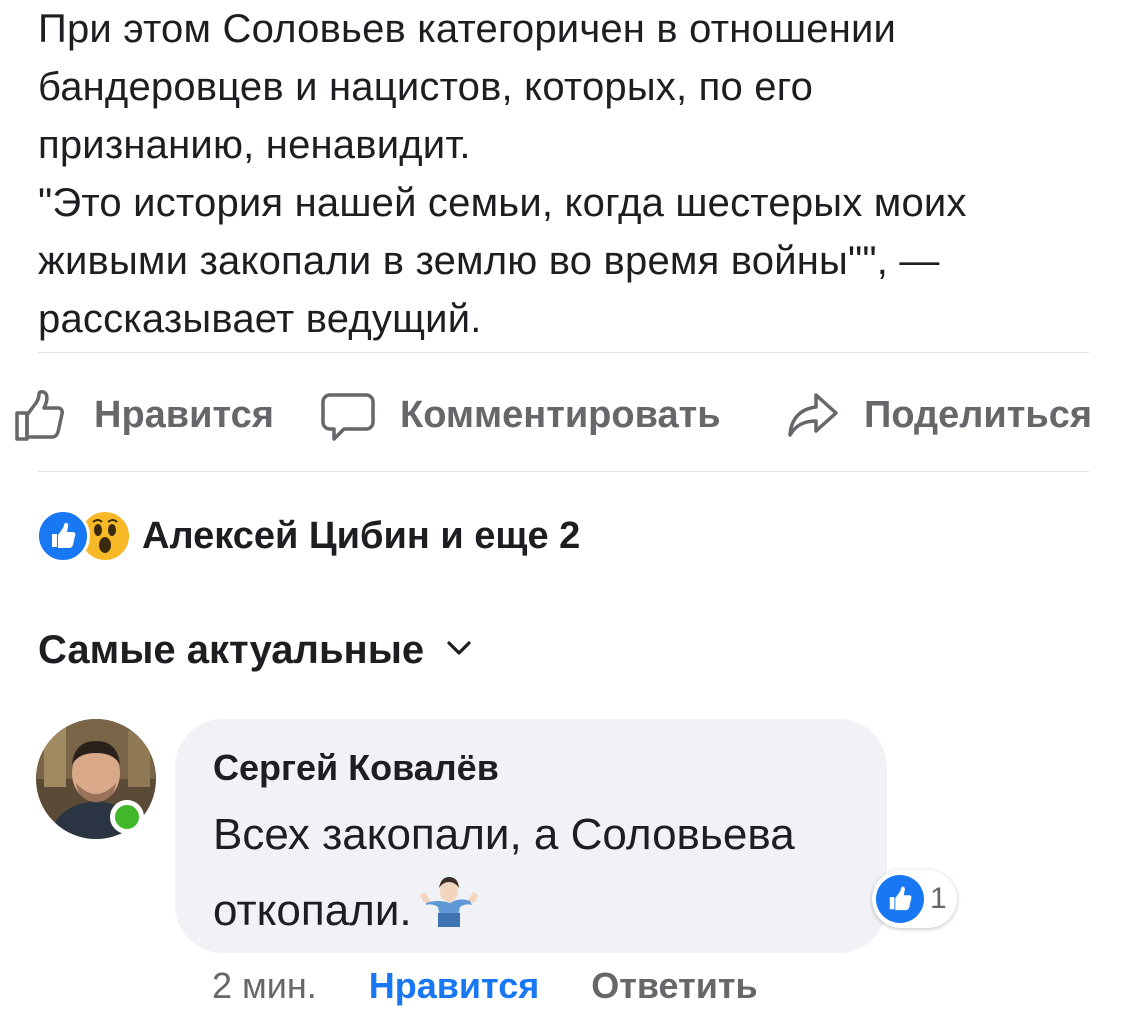  I want to click on comment-text-line: Всех закопали, а Соловьева, so click(504, 834).